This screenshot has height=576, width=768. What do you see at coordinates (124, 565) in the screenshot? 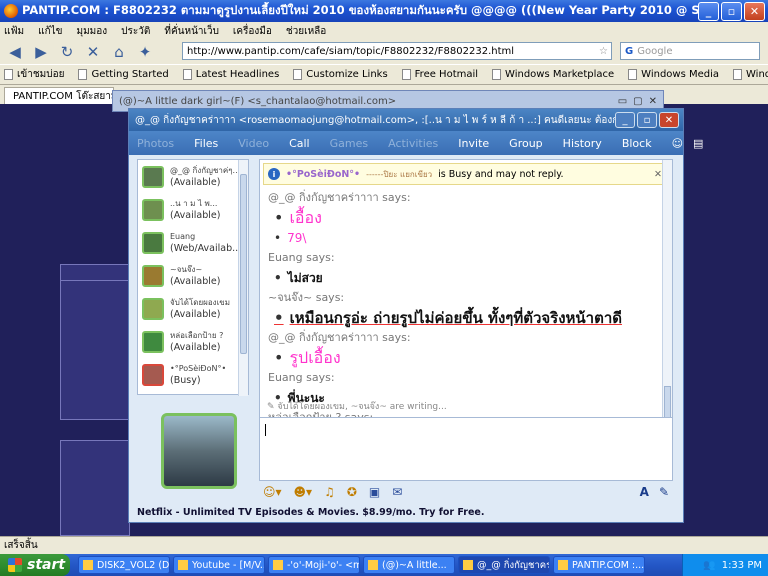
I see `task-disk2: DISK2_VOL2 (D:)` at bounding box center [124, 565].